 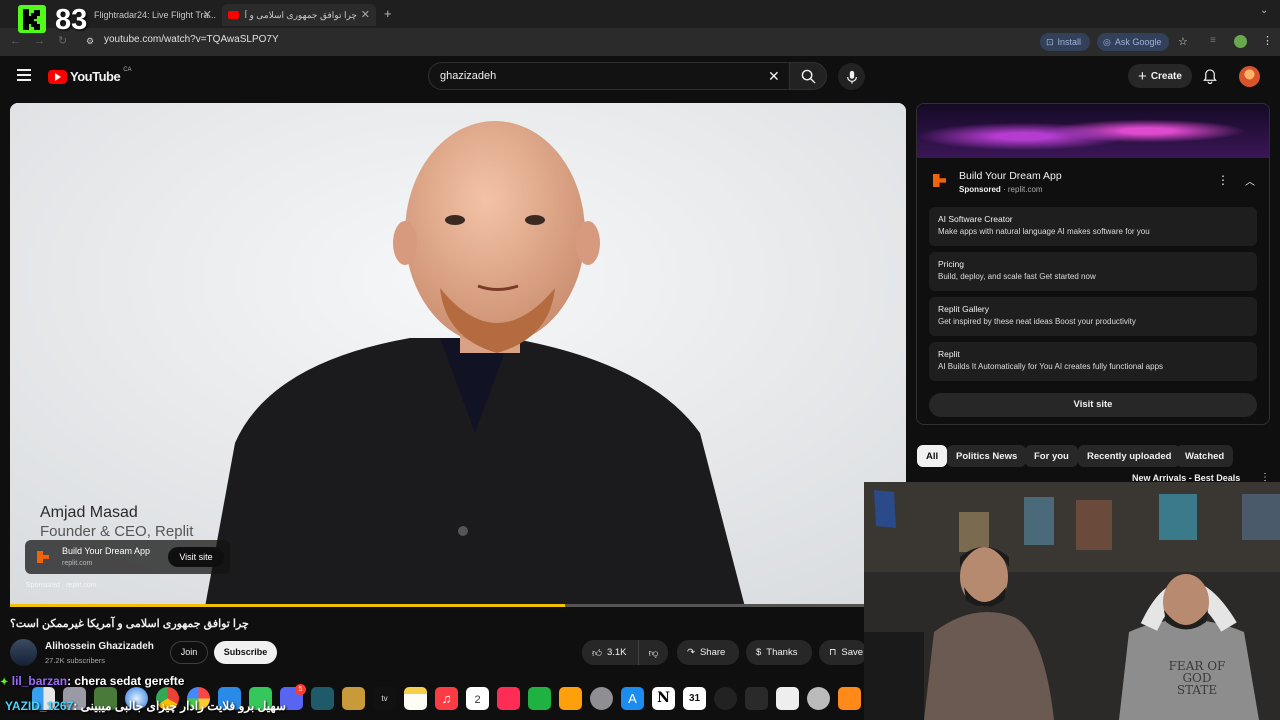 I want to click on progress-fill, so click(x=288, y=605).